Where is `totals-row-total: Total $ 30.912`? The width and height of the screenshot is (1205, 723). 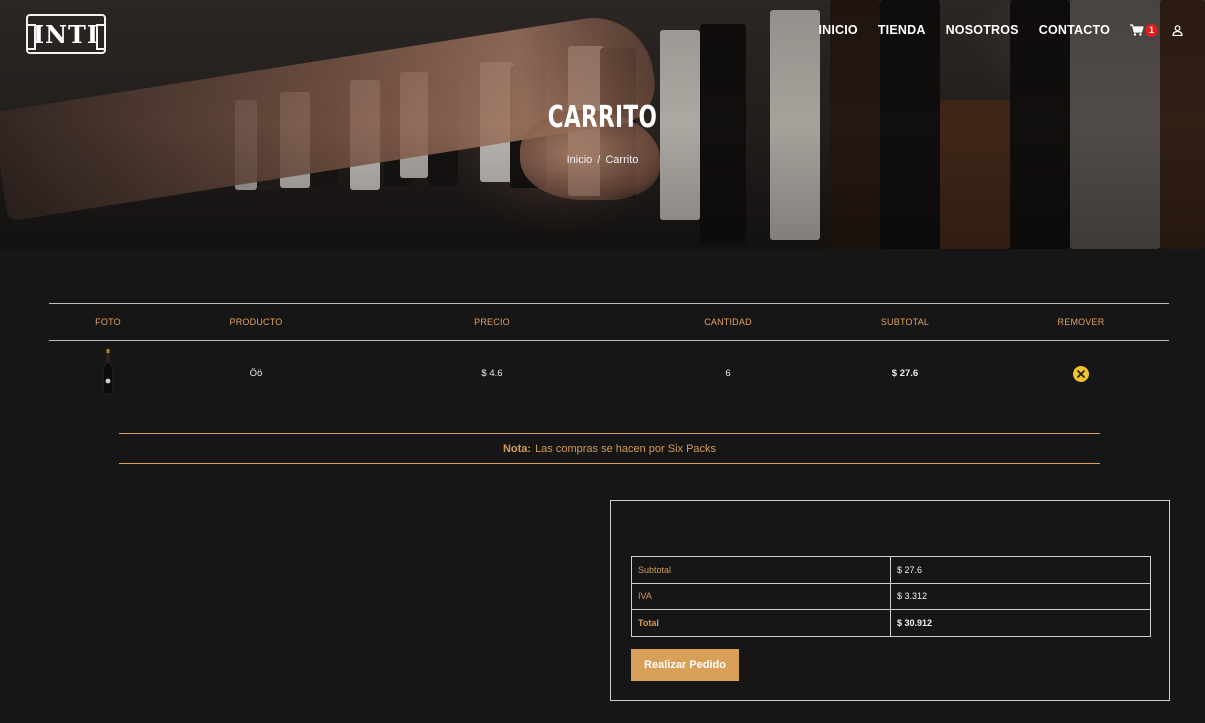 totals-row-total: Total $ 30.912 is located at coordinates (891, 623).